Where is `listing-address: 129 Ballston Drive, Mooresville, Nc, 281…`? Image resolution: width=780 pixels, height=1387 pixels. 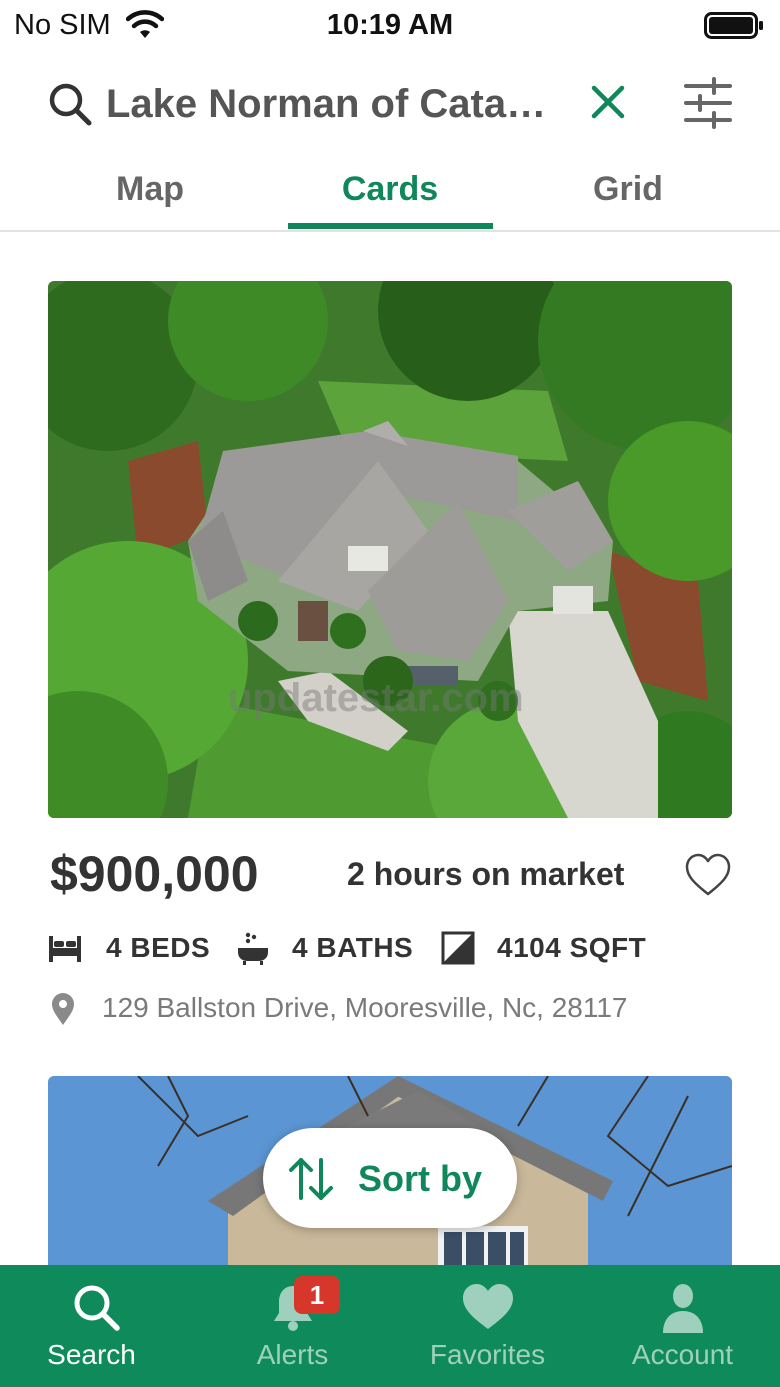 listing-address: 129 Ballston Drive, Mooresville, Nc, 281… is located at coordinates (365, 1007).